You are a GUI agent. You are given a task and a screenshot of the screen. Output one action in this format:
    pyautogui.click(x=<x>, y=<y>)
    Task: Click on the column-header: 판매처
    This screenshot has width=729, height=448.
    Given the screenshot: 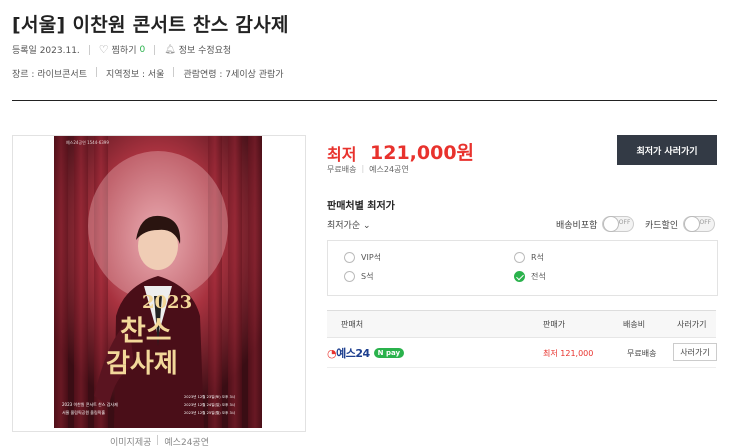 What is the action you would take?
    pyautogui.click(x=352, y=324)
    